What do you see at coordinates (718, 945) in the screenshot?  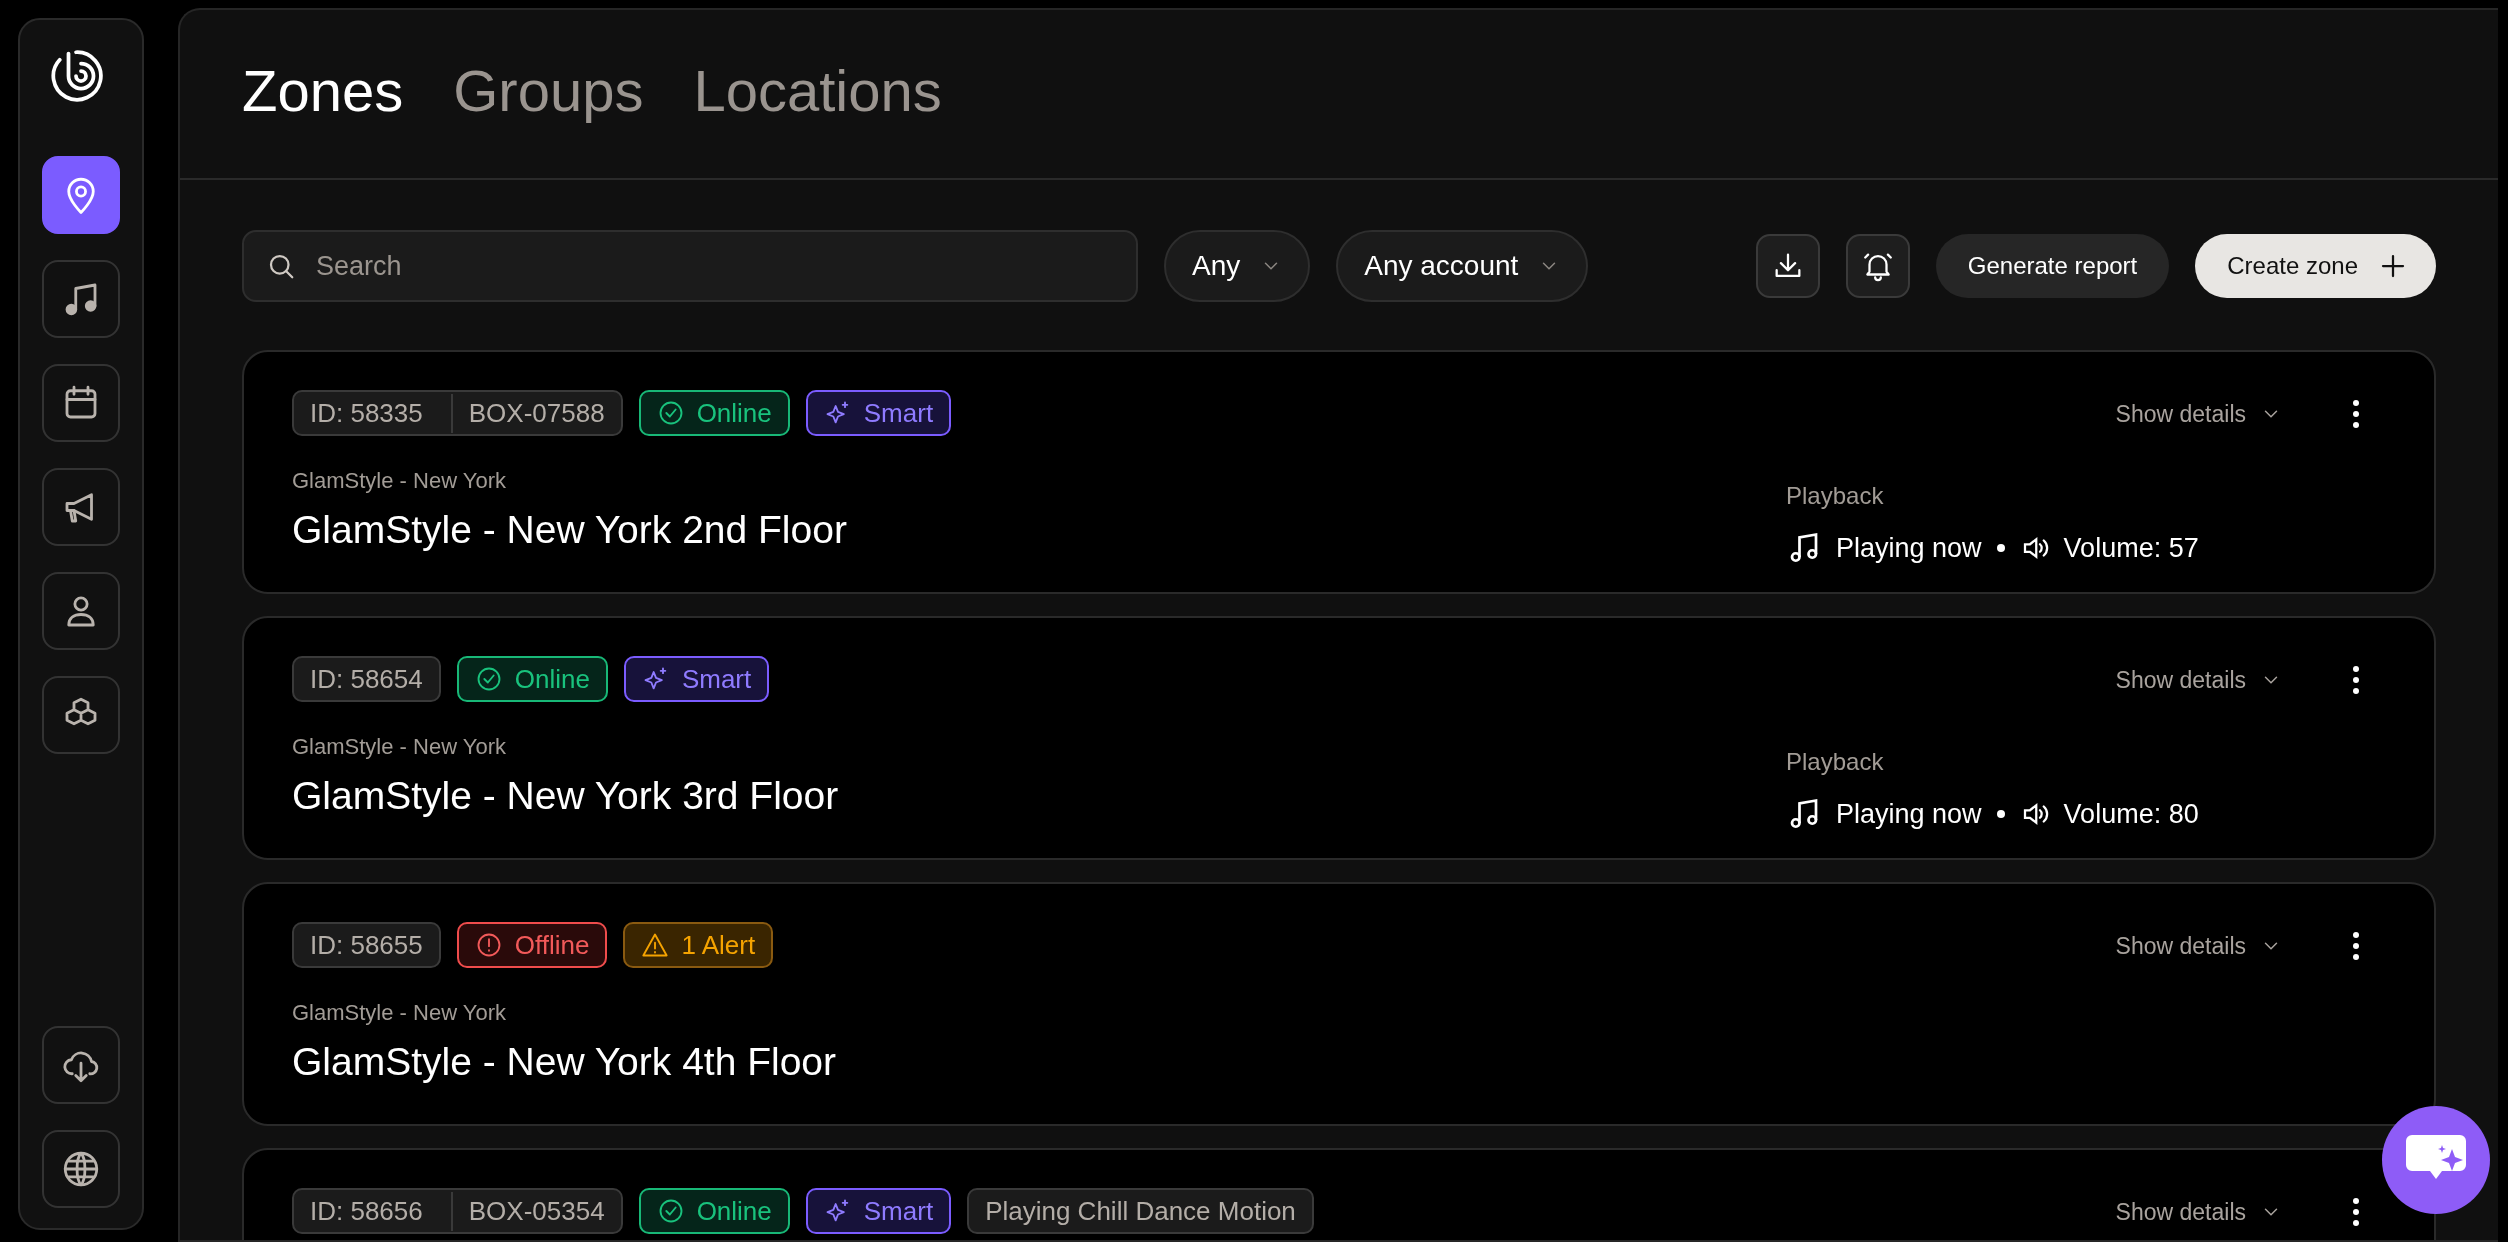 I see `tag-label: 1 Alert` at bounding box center [718, 945].